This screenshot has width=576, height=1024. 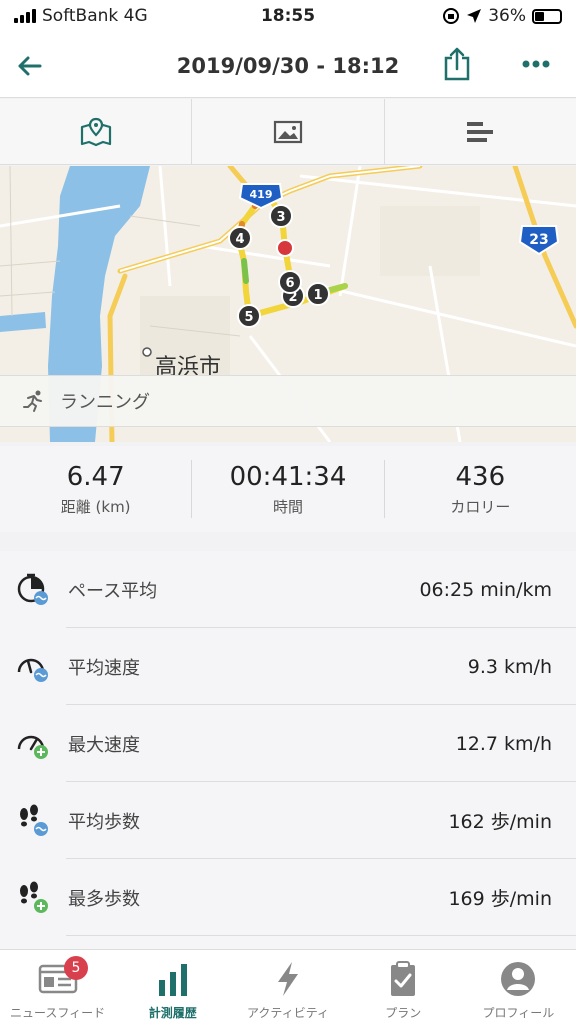 What do you see at coordinates (172, 1013) in the screenshot?
I see `tab-label: 計測履歴` at bounding box center [172, 1013].